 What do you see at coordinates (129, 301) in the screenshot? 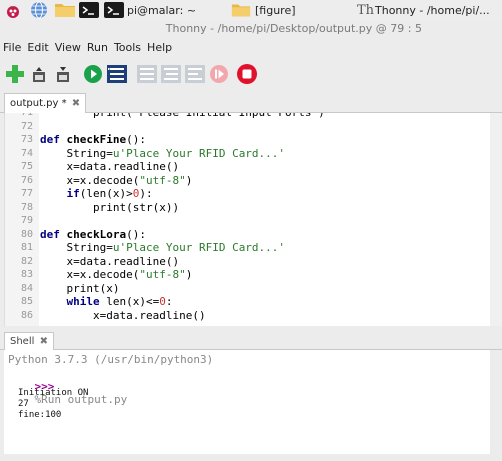
I see `code-token: len(x)<=` at bounding box center [129, 301].